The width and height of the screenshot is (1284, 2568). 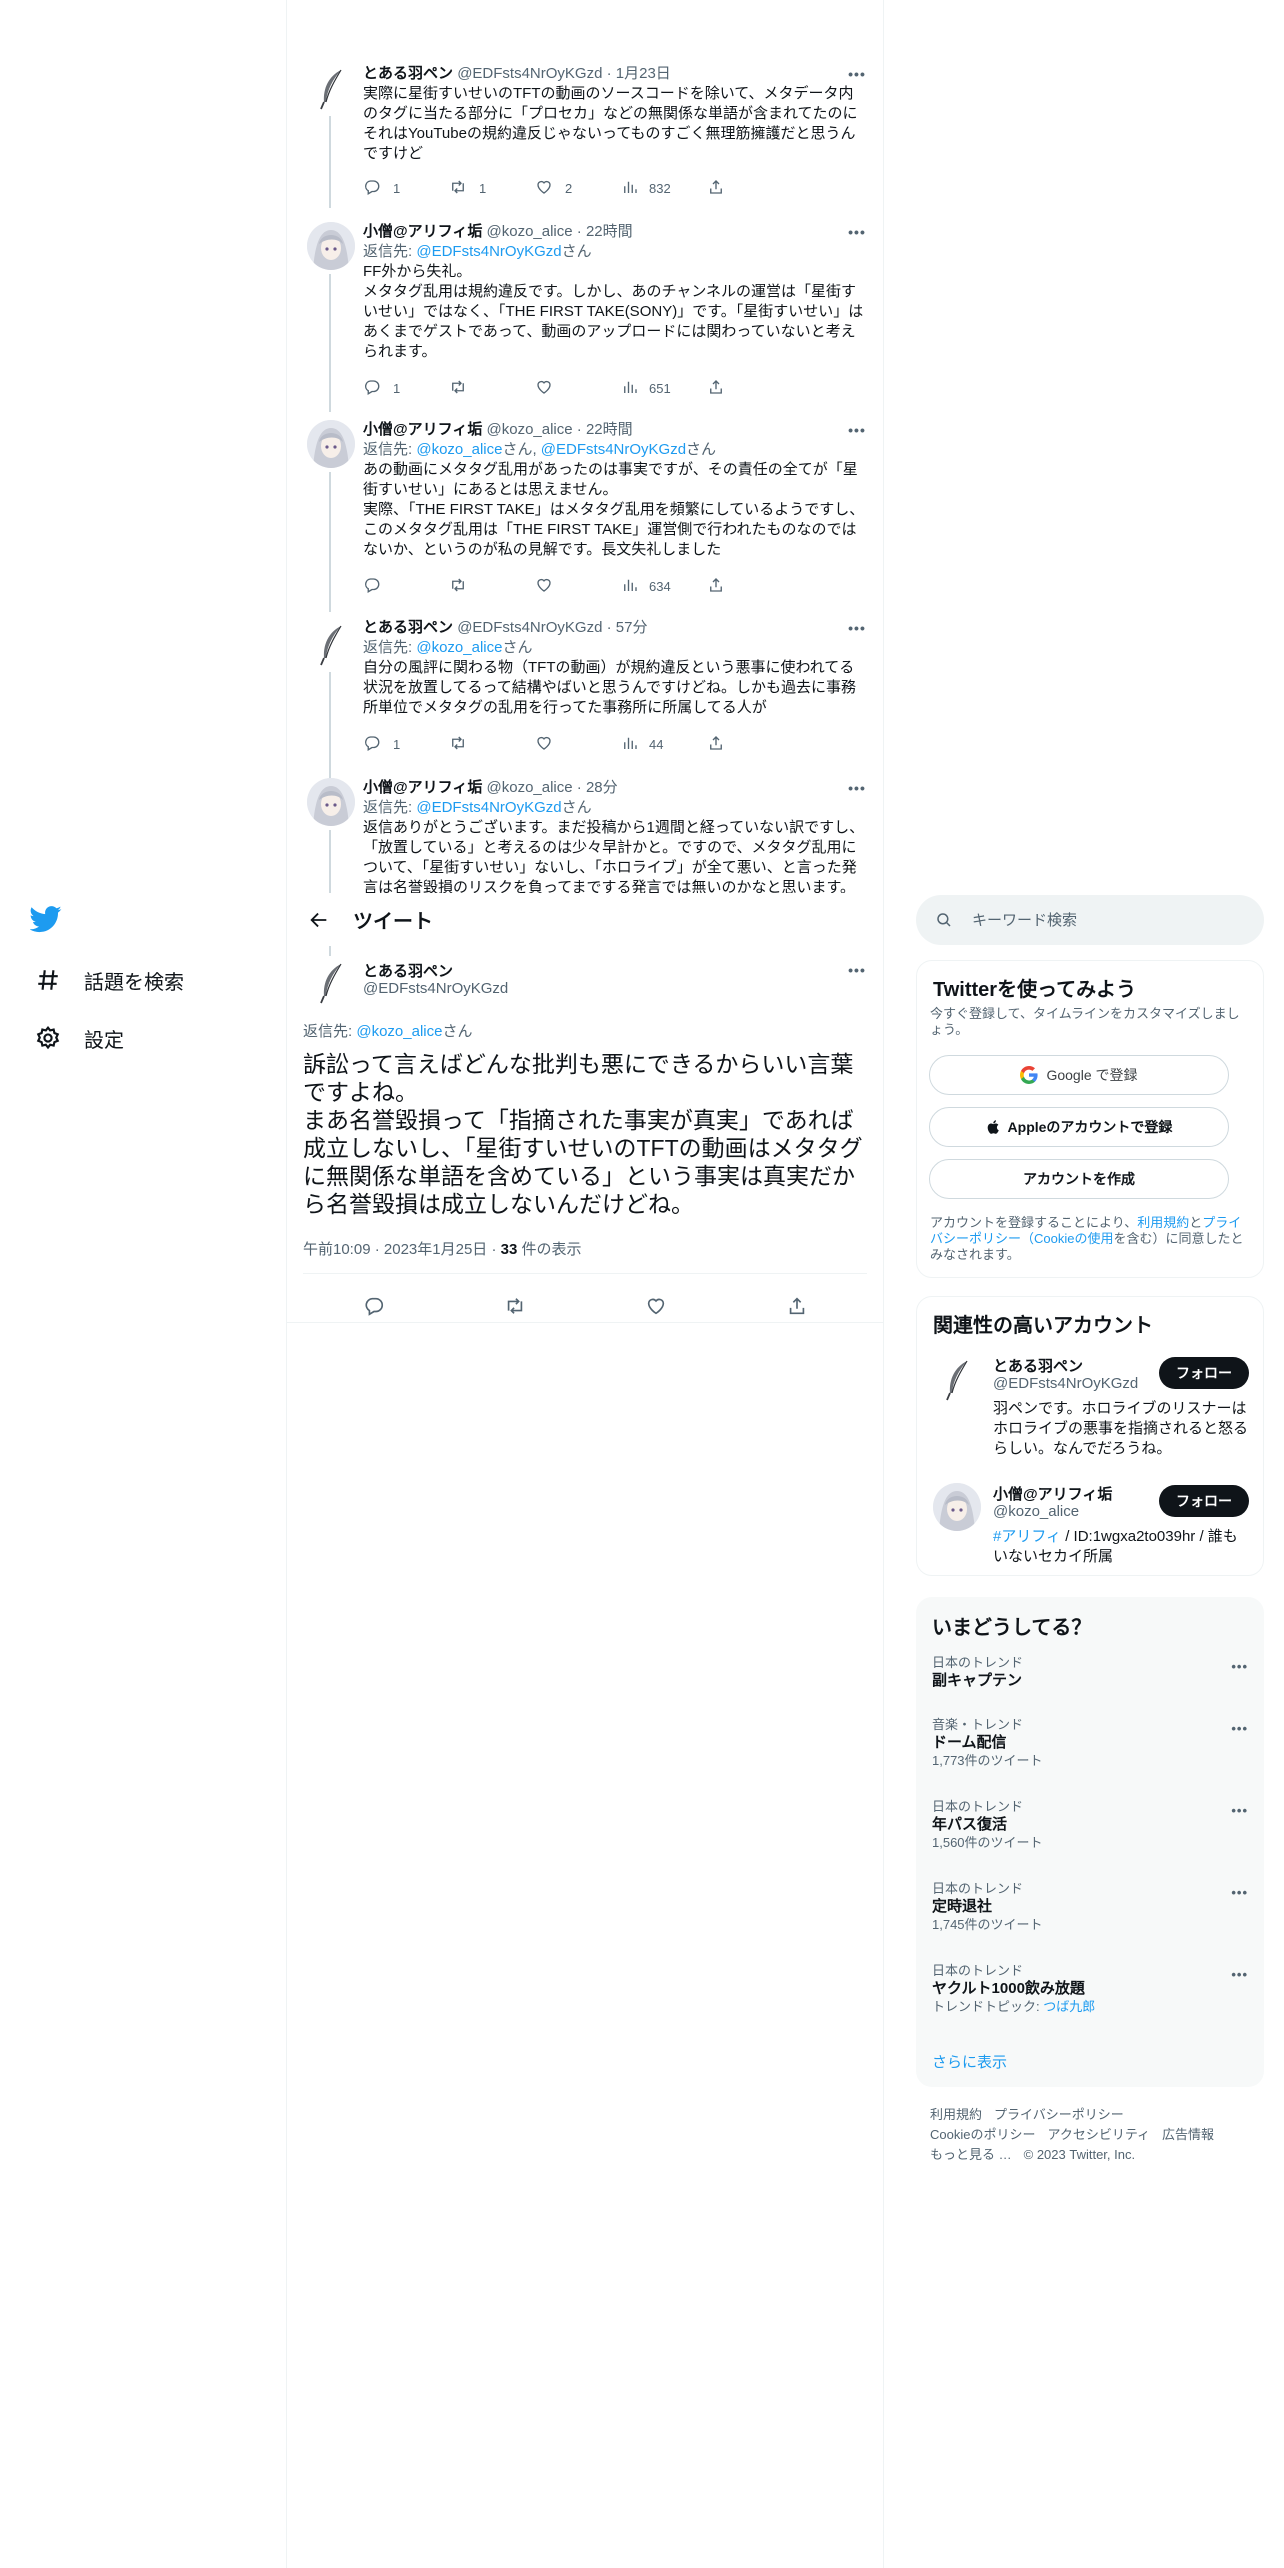 I want to click on terms-link: 利用規約, so click(x=1163, y=1222).